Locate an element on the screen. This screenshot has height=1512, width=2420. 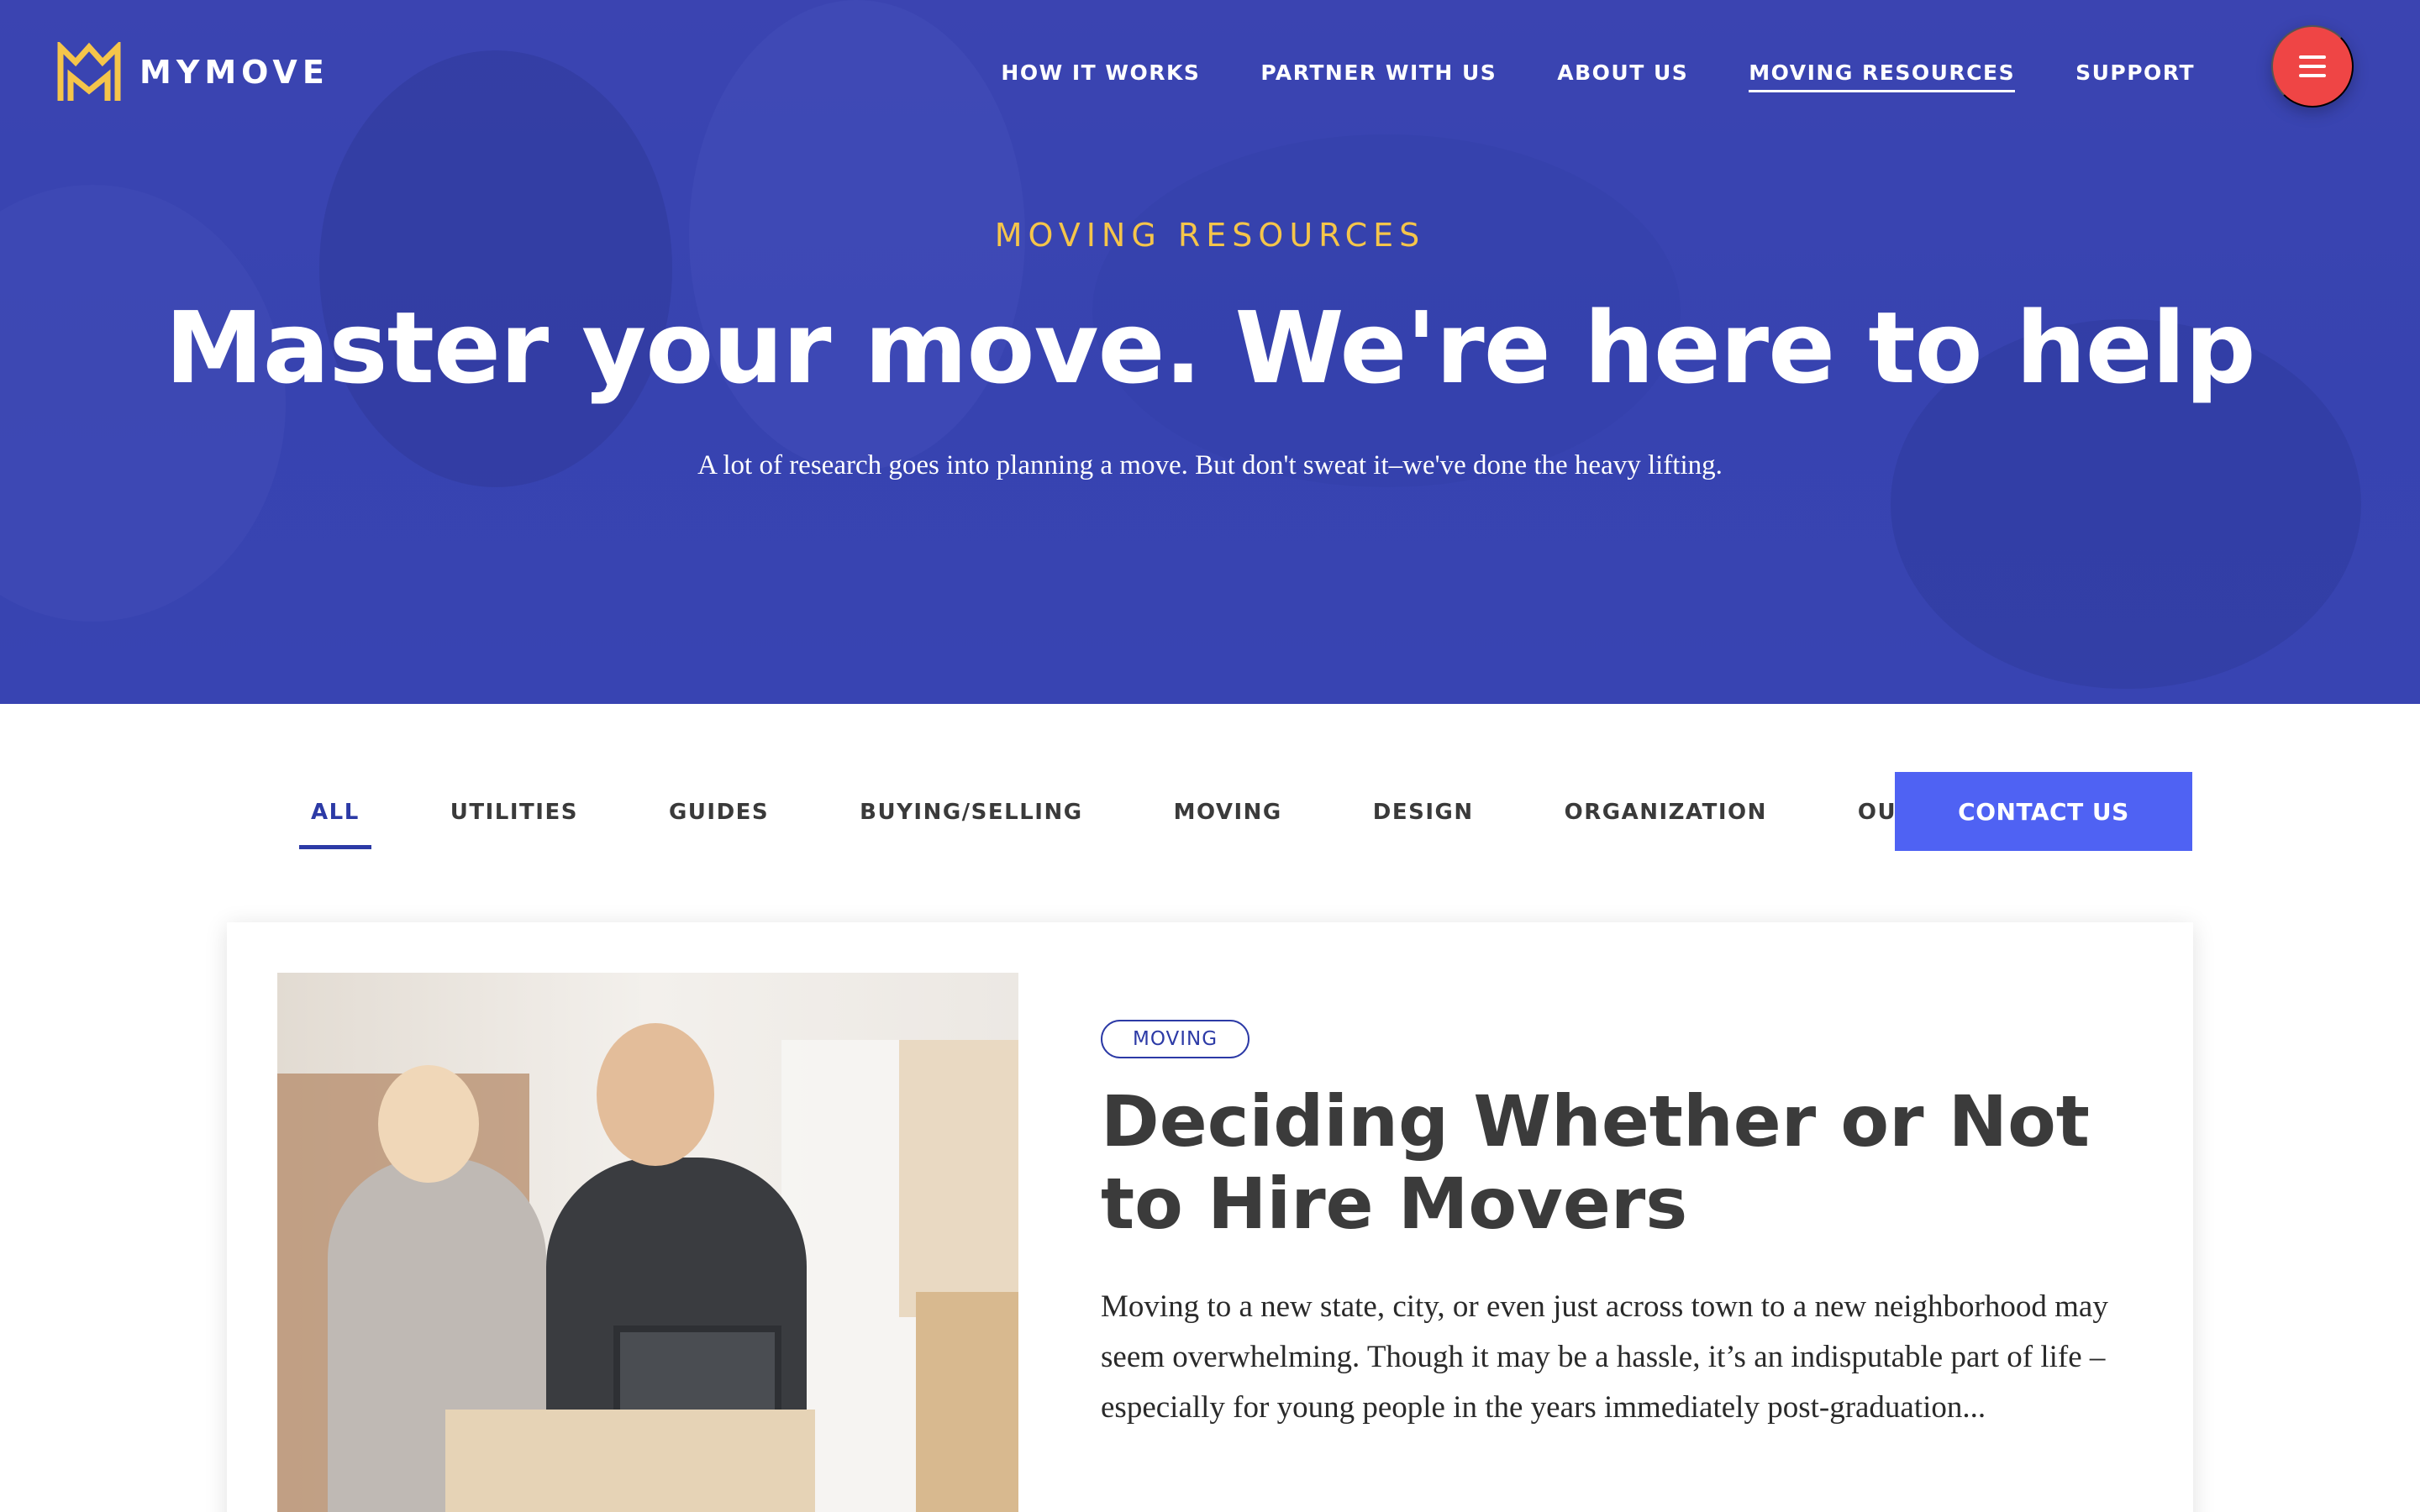
mymove-logo: MYMOVE is located at coordinates (193, 72).